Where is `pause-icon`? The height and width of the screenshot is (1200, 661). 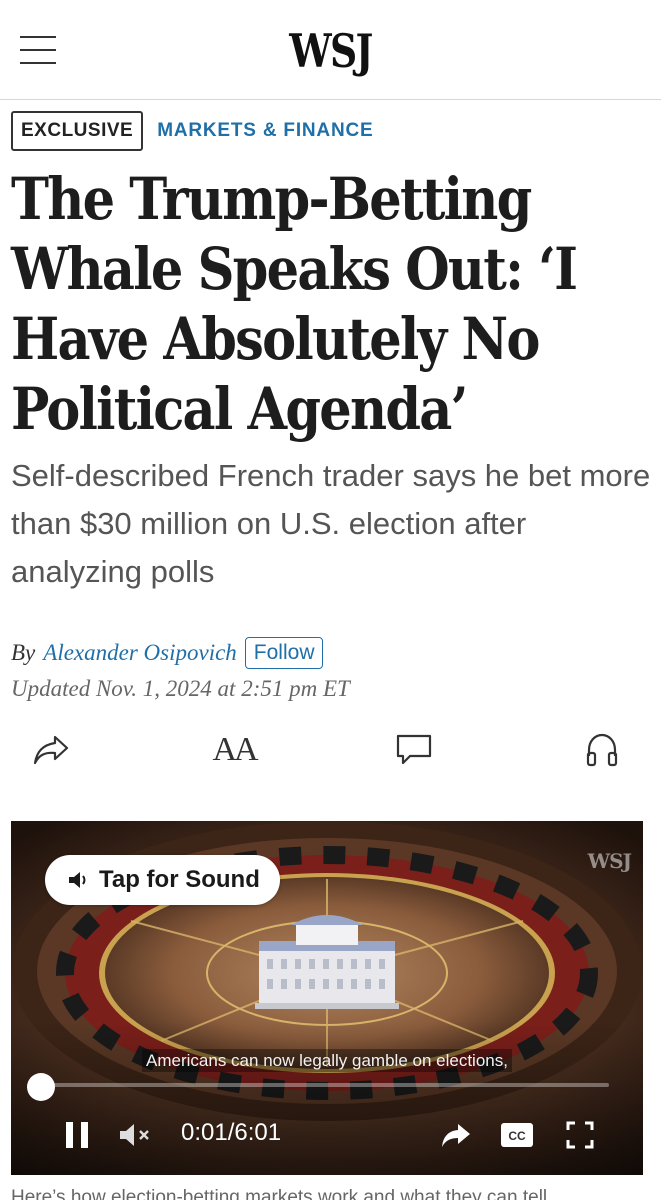 pause-icon is located at coordinates (77, 1135).